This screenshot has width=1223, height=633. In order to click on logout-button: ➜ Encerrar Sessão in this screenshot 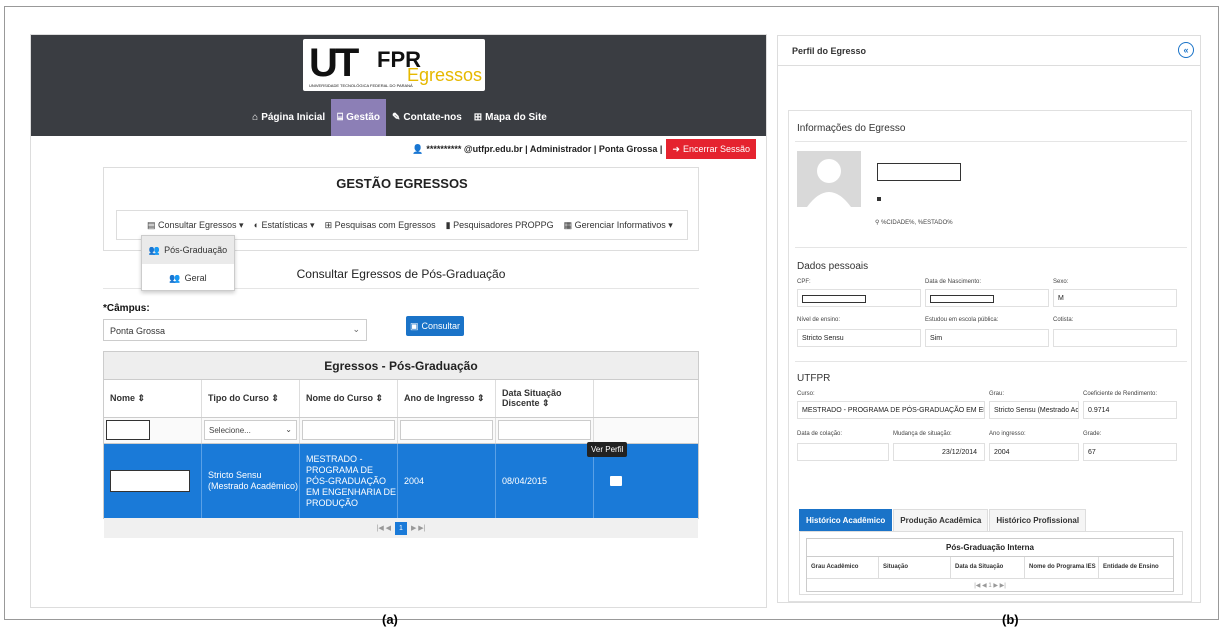, I will do `click(711, 149)`.